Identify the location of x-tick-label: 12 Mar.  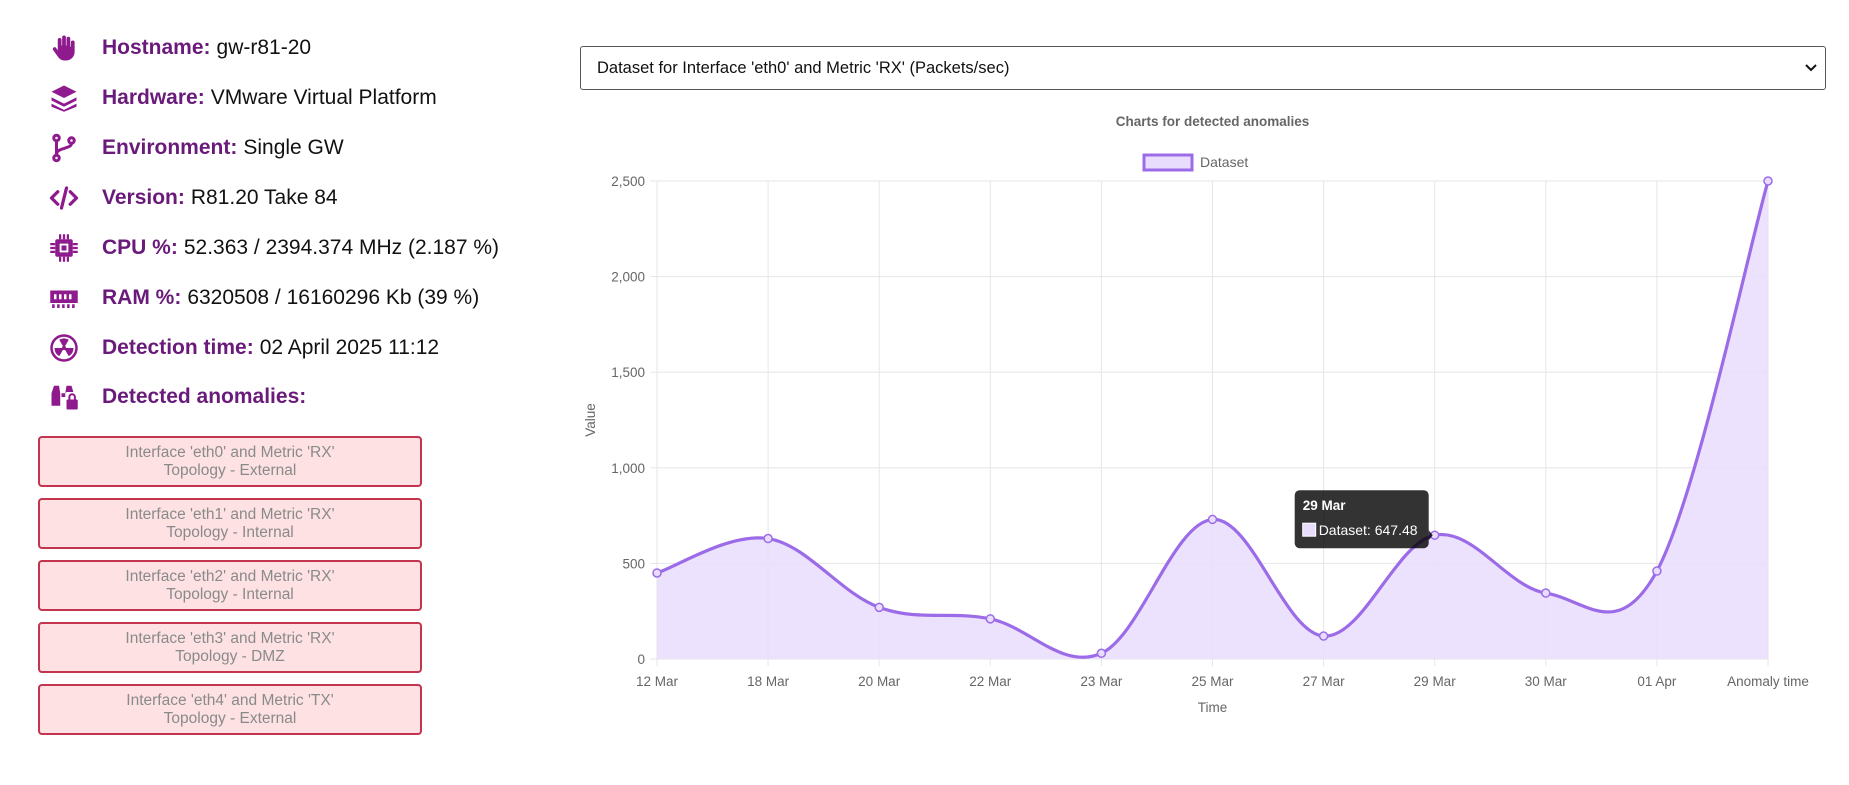
(657, 681).